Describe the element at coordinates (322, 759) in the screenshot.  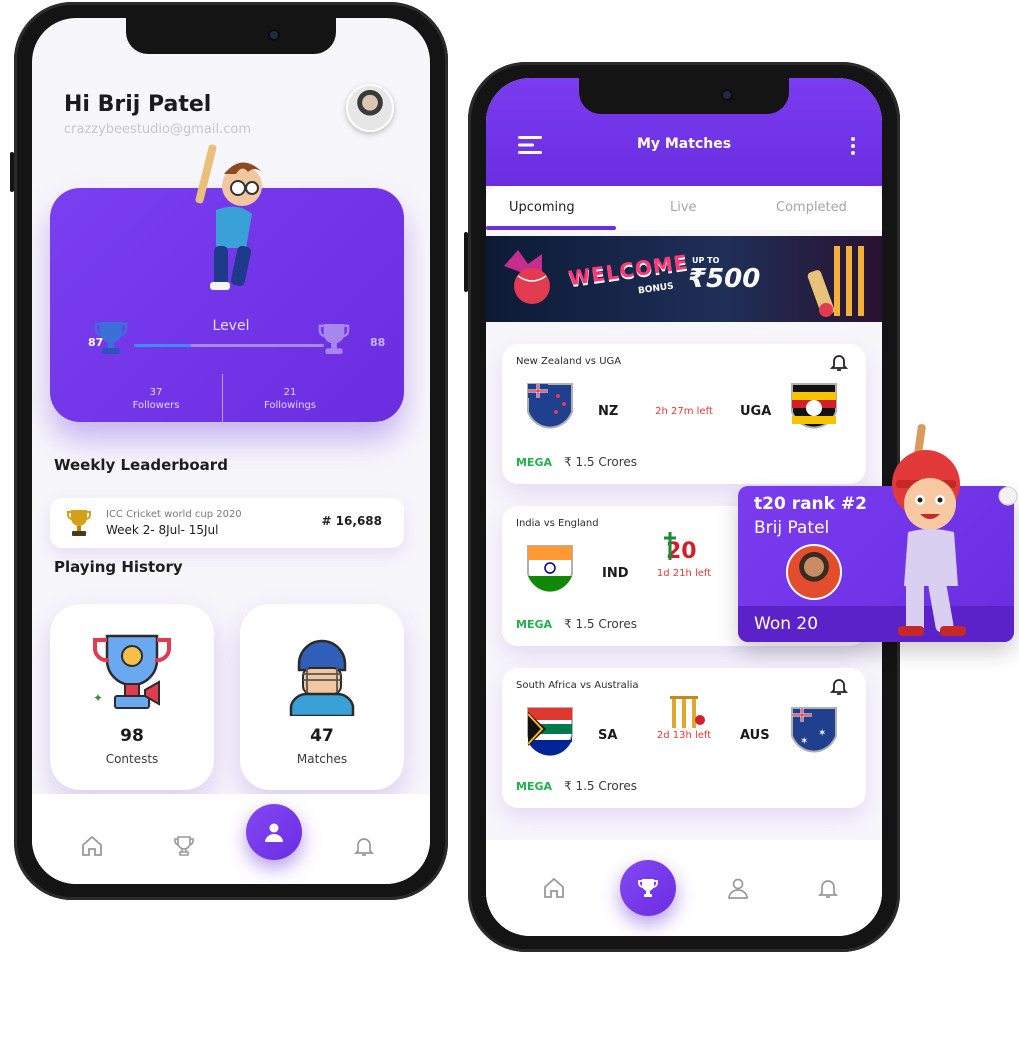
I see `matches-label: Matches` at that location.